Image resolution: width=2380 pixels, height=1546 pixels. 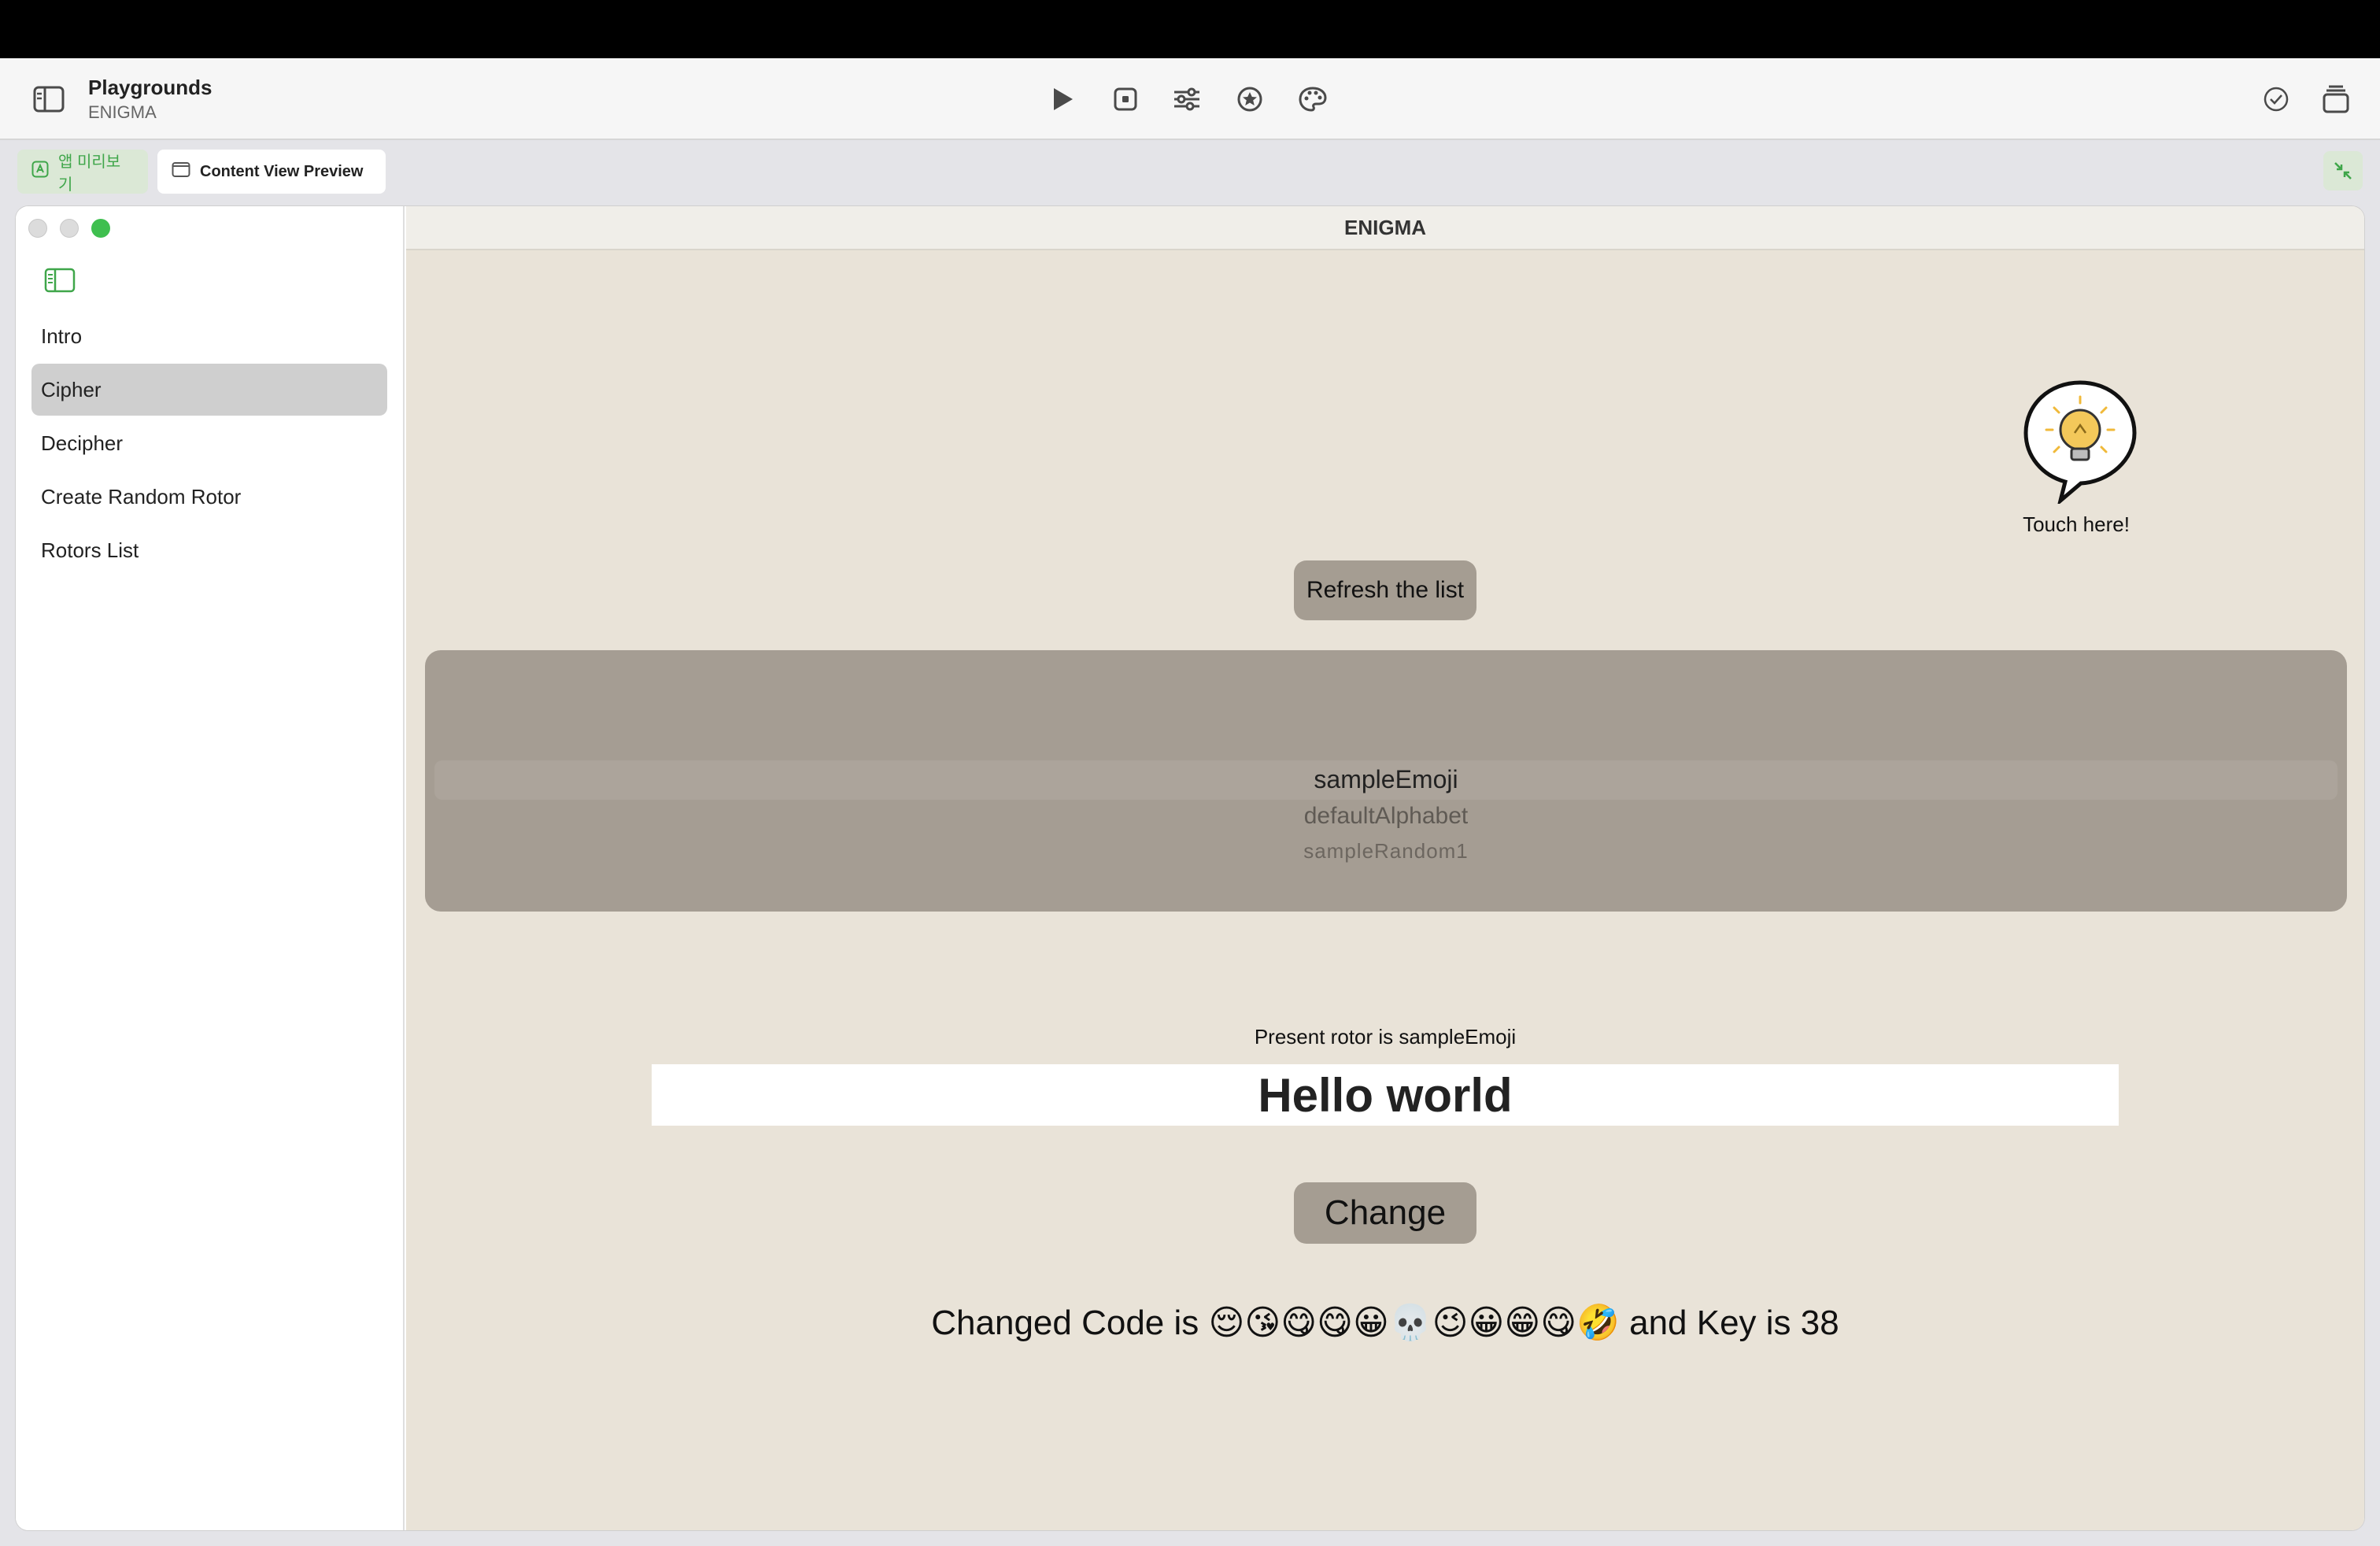 I want to click on collapse-arrows-icon, so click(x=2343, y=170).